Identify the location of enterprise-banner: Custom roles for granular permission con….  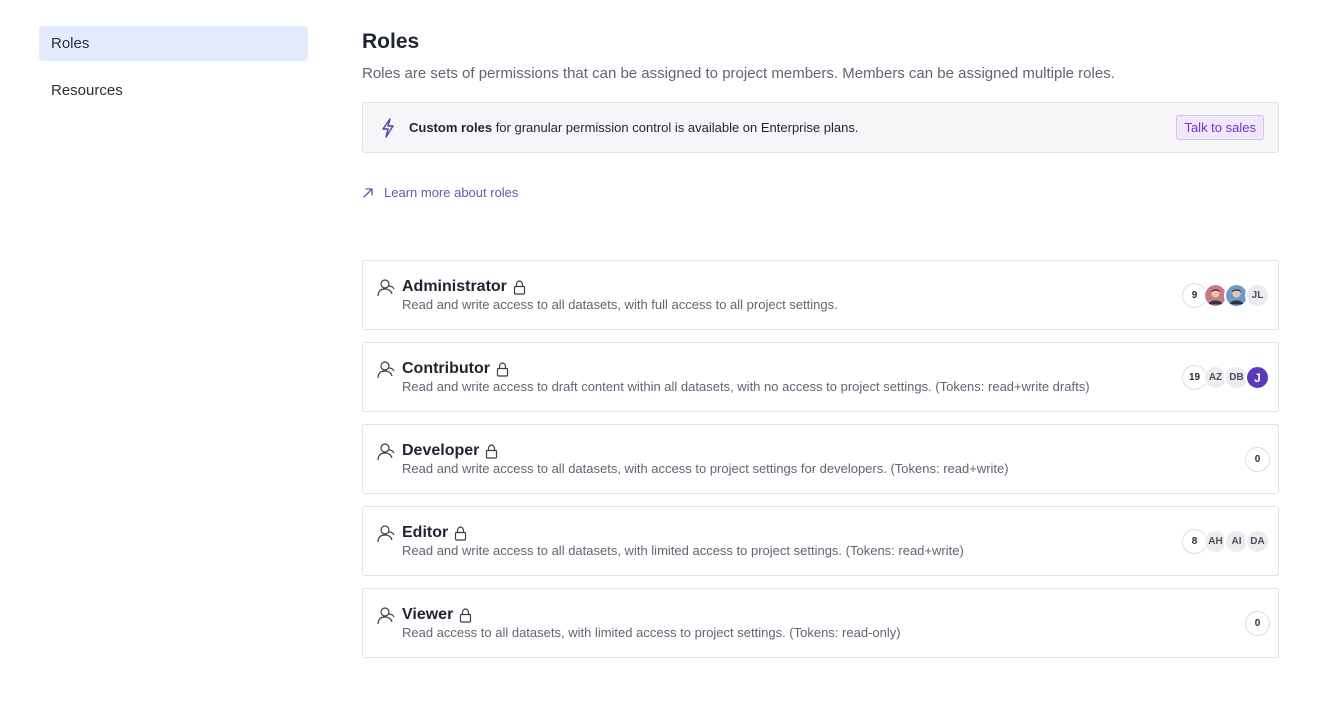
(820, 127).